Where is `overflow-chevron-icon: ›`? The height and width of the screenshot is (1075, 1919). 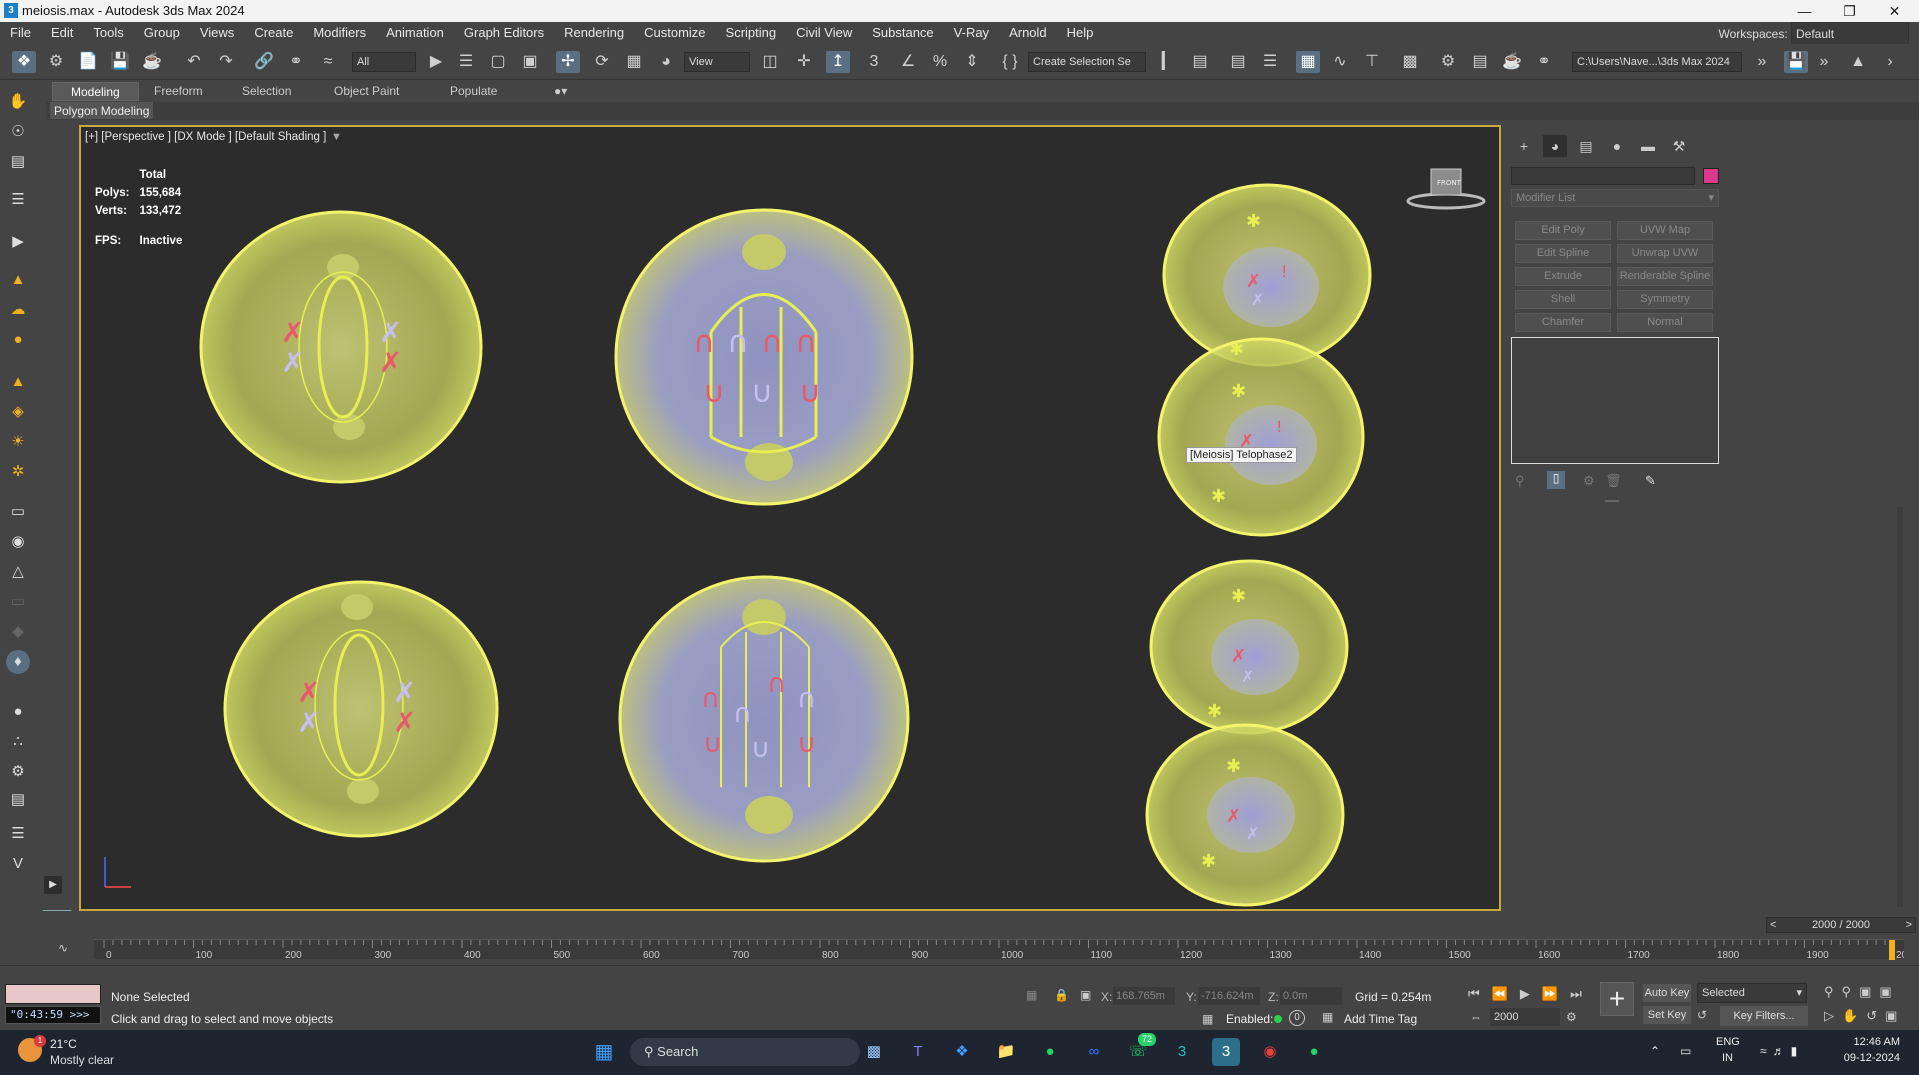
overflow-chevron-icon: › is located at coordinates (1890, 62).